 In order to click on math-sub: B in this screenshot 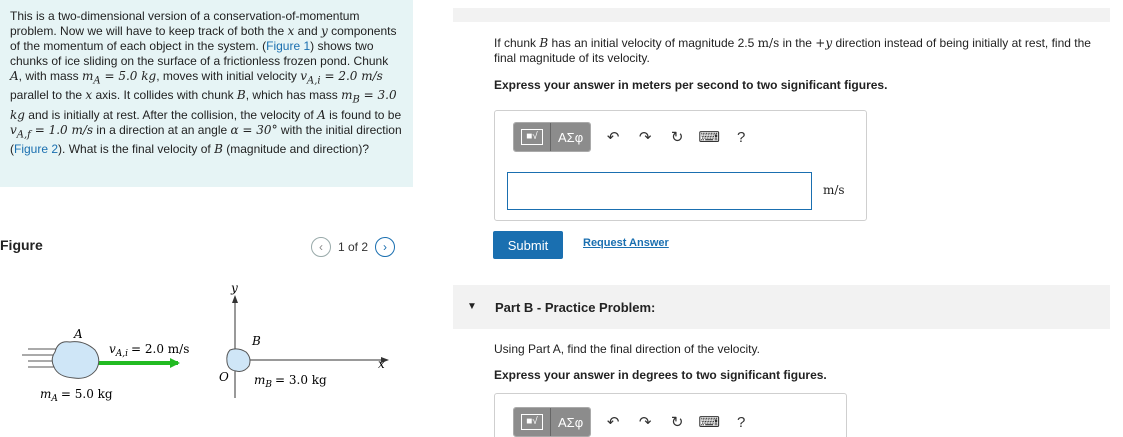, I will do `click(356, 100)`.